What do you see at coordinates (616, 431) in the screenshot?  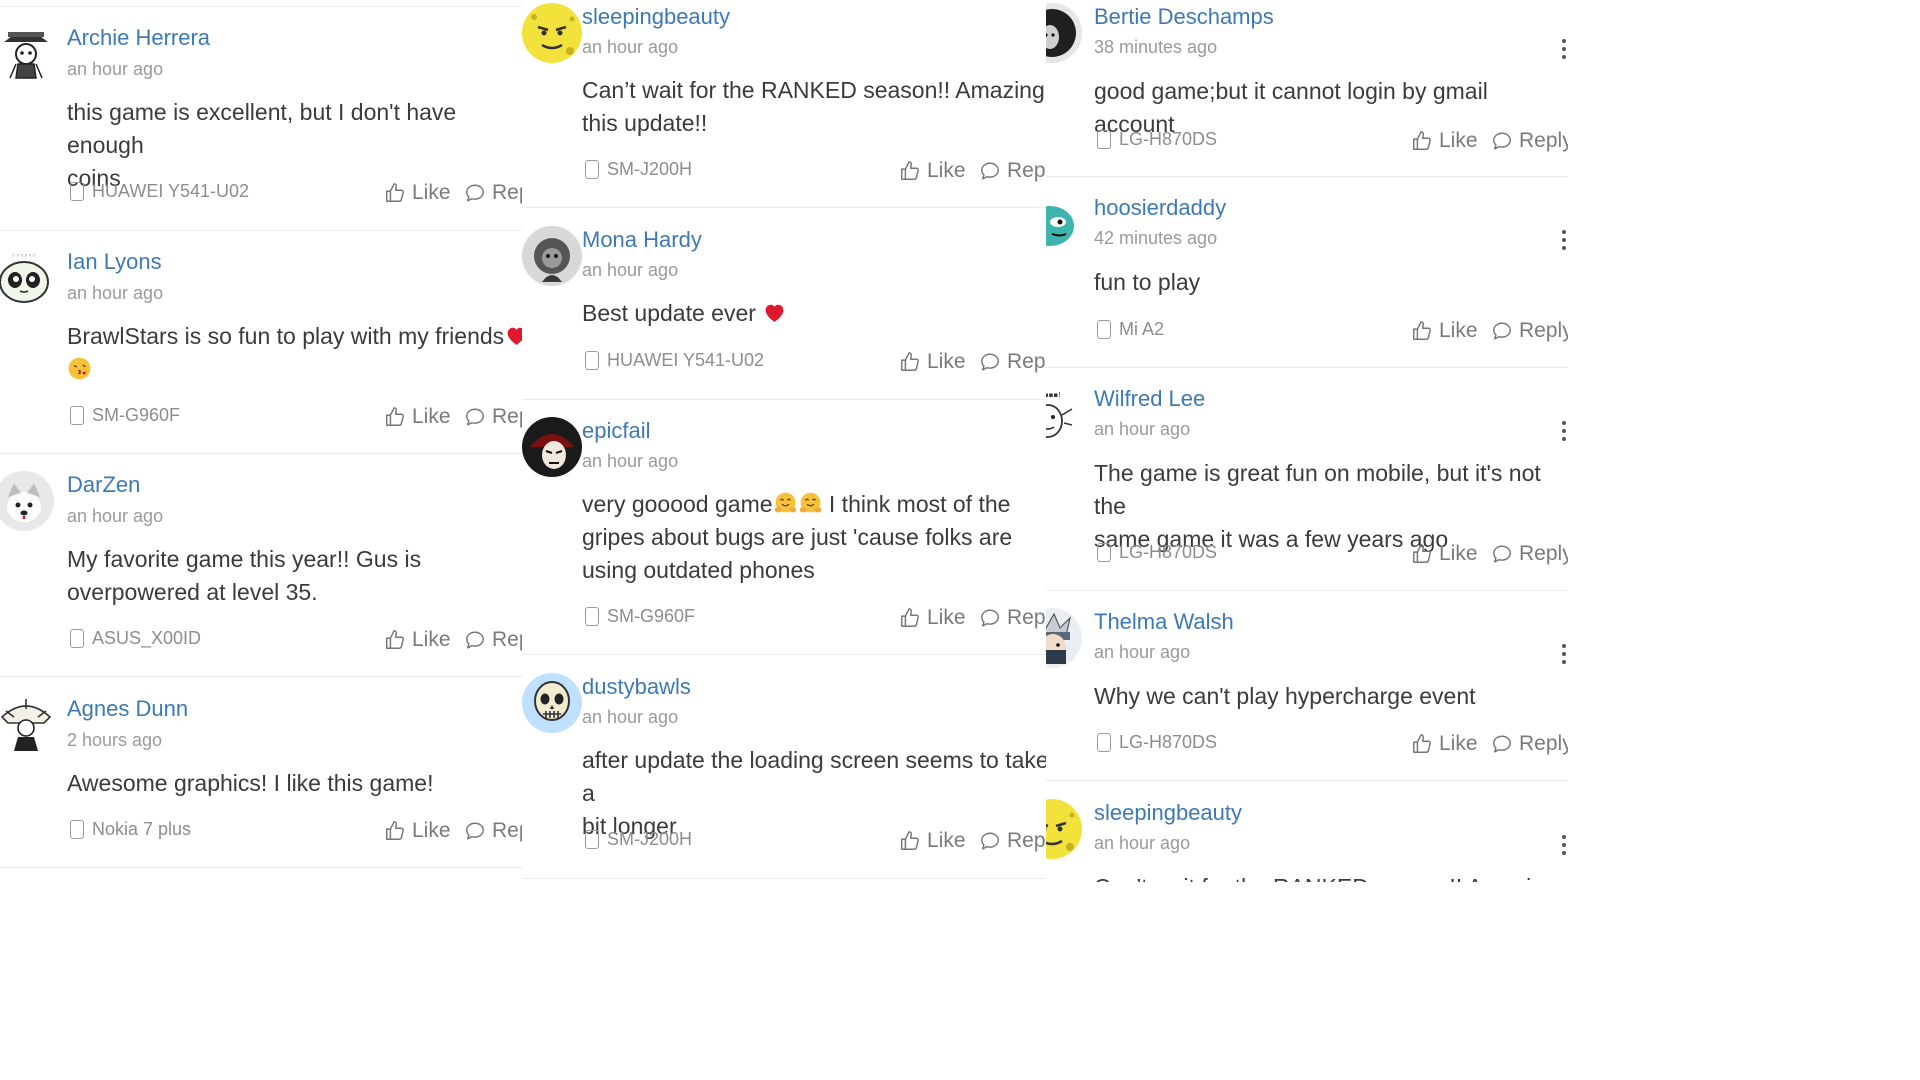 I see `username: epicfail` at bounding box center [616, 431].